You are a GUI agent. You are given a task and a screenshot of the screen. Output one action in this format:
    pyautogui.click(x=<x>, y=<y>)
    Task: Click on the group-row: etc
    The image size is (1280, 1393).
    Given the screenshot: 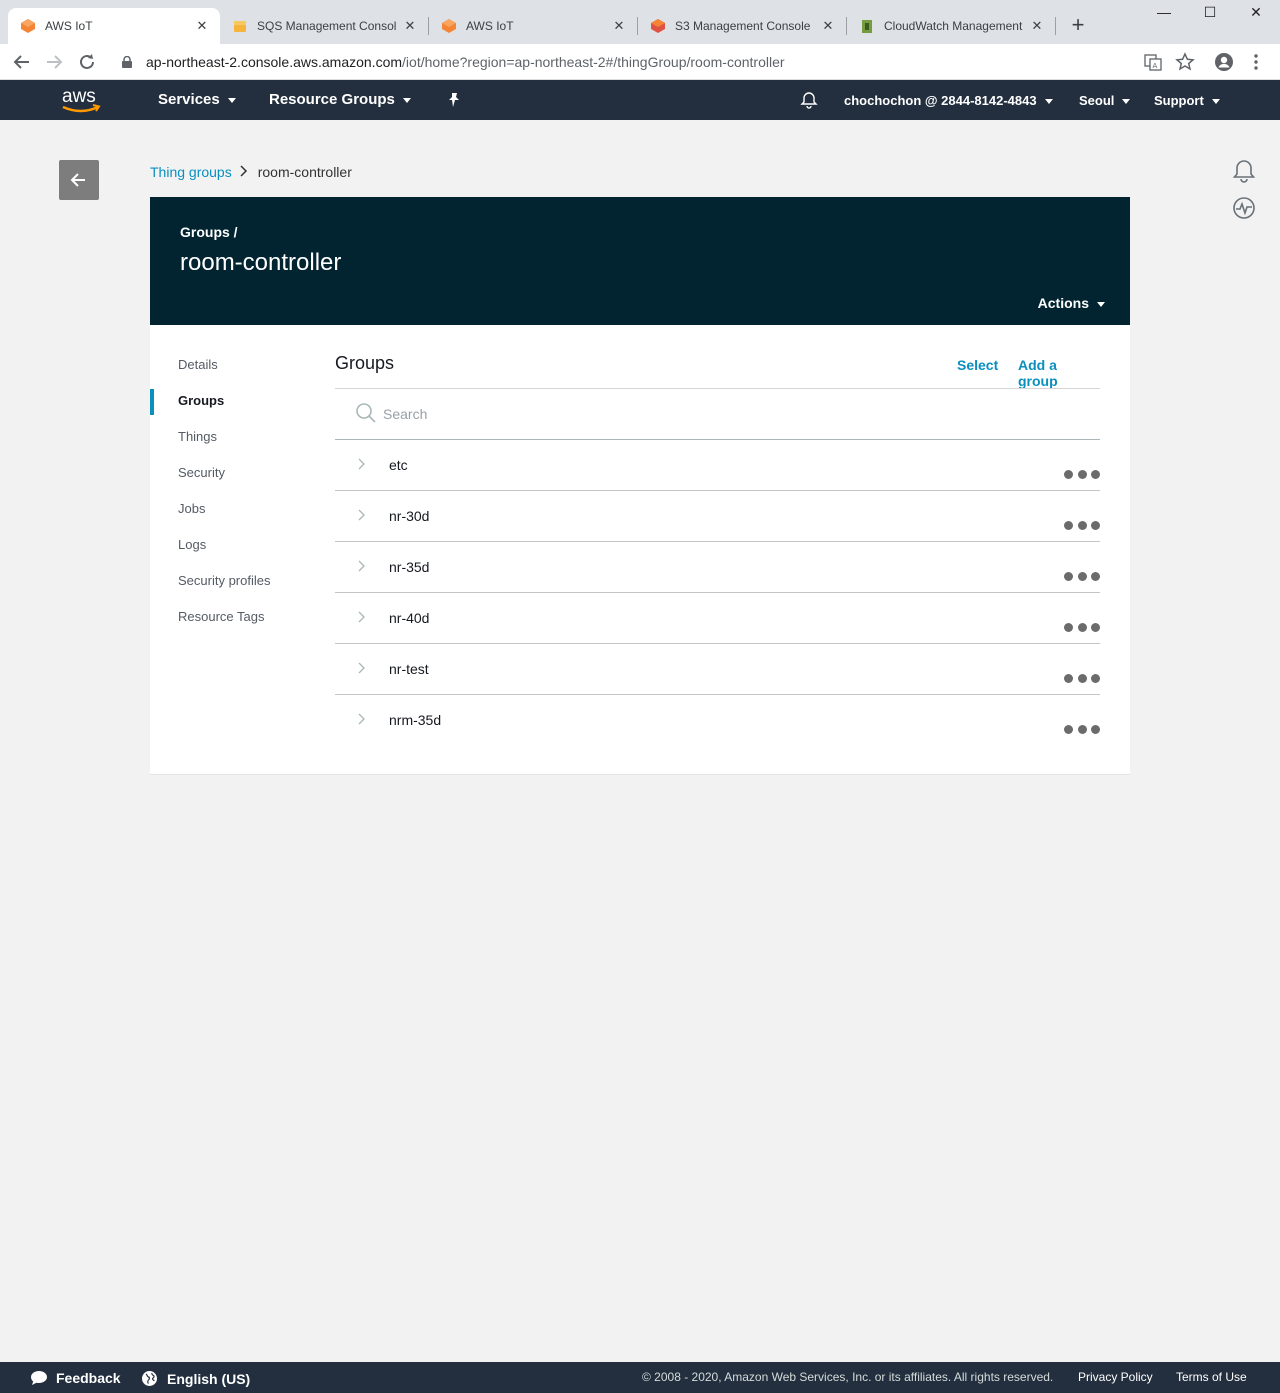 What is the action you would take?
    pyautogui.click(x=717, y=465)
    